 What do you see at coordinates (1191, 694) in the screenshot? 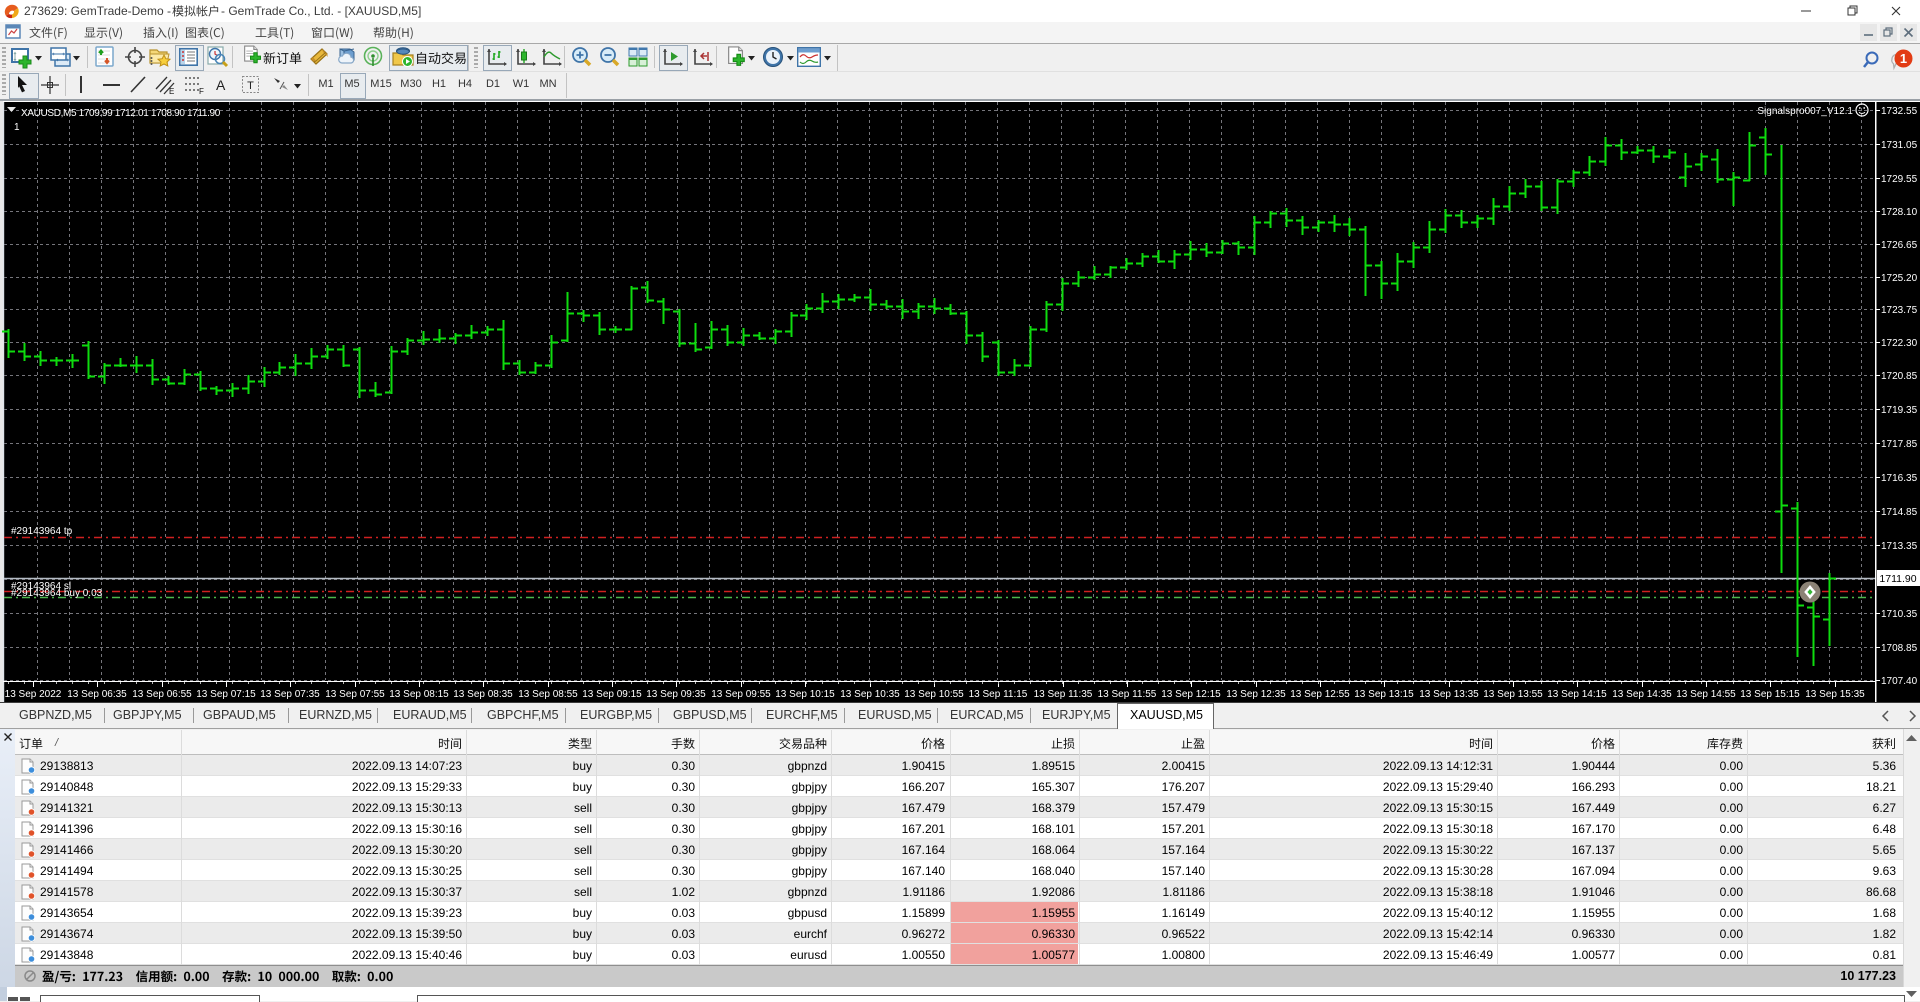
I see `svg-text: 13 Sep 12:15` at bounding box center [1191, 694].